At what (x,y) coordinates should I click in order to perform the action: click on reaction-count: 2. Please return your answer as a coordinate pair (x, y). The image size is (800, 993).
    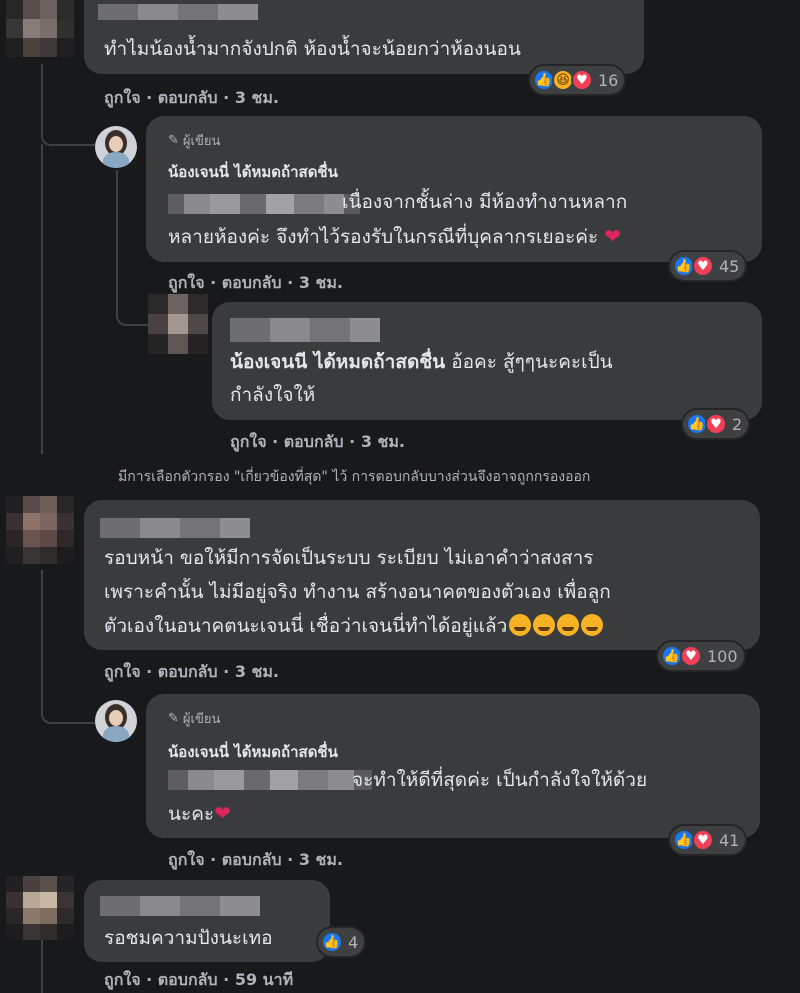
    Looking at the image, I should click on (737, 424).